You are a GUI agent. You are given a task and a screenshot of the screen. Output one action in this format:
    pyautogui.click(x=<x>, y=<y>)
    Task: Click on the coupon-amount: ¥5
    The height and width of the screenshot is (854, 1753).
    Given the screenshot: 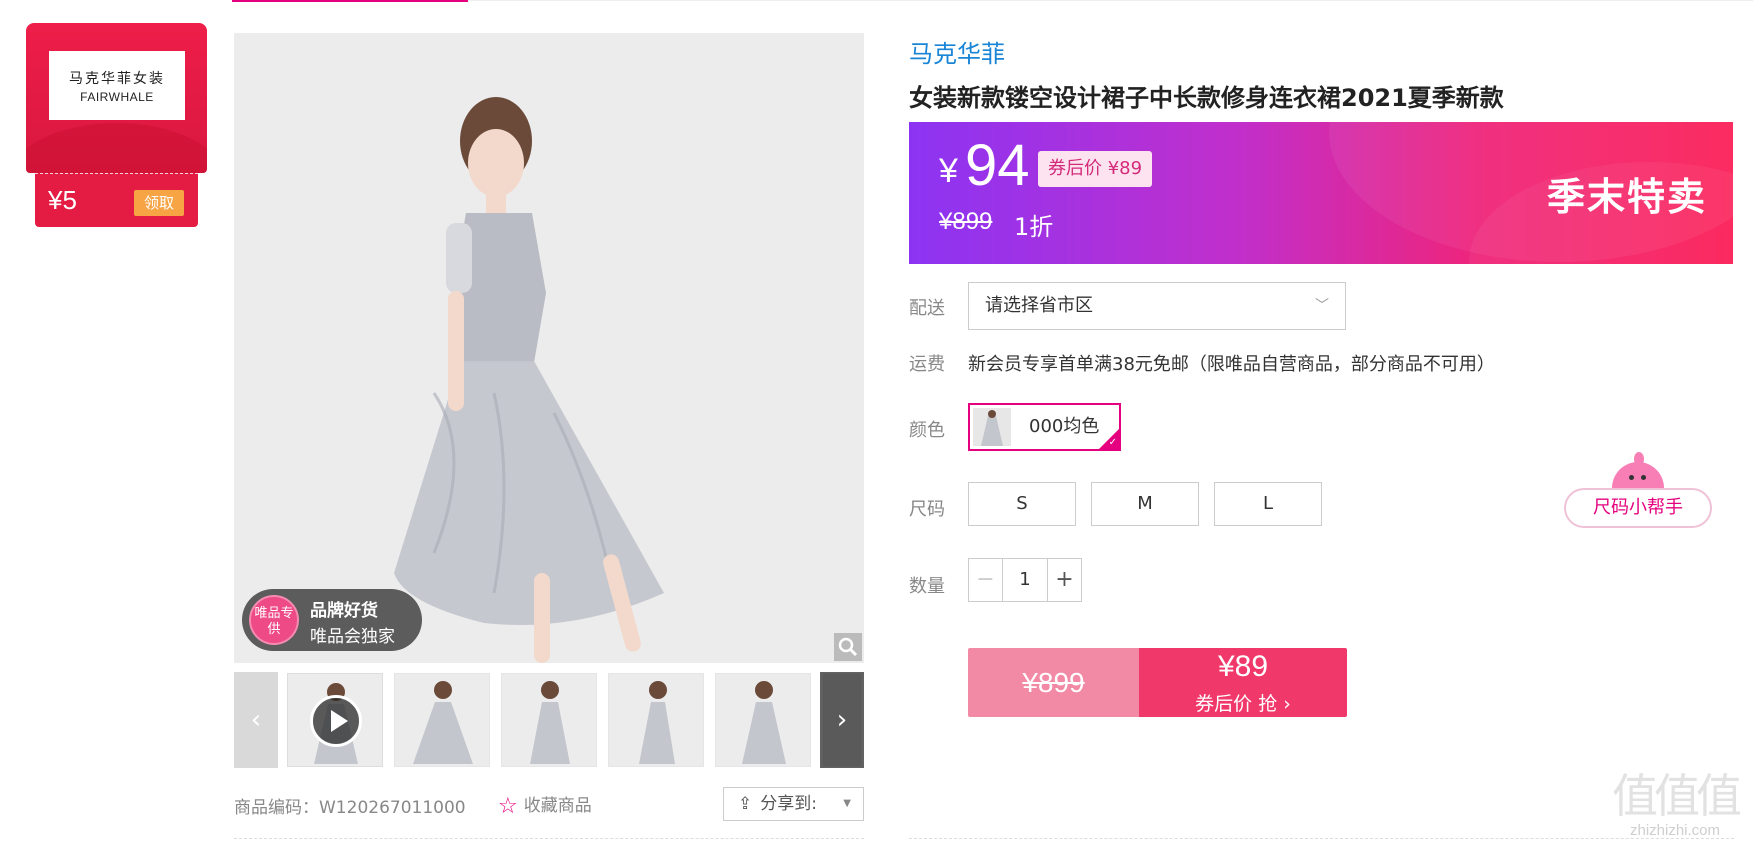 What is the action you would take?
    pyautogui.click(x=62, y=200)
    